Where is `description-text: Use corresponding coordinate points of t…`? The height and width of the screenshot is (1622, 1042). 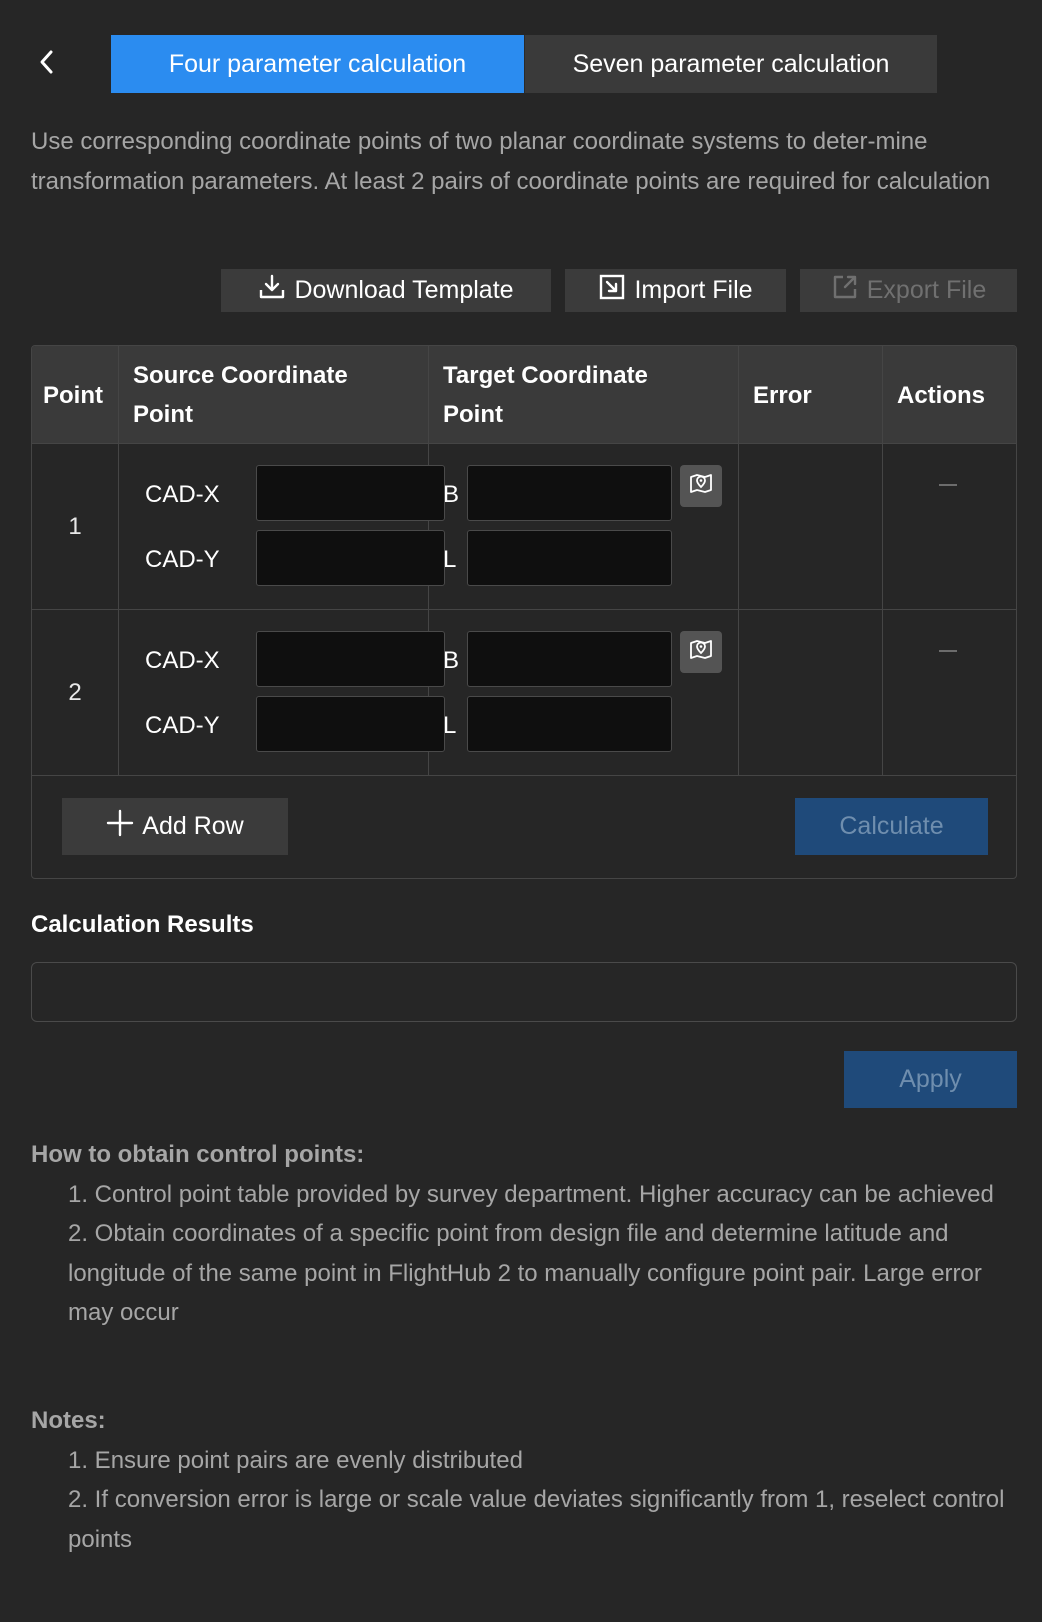 description-text: Use corresponding coordinate points of t… is located at coordinates (511, 161).